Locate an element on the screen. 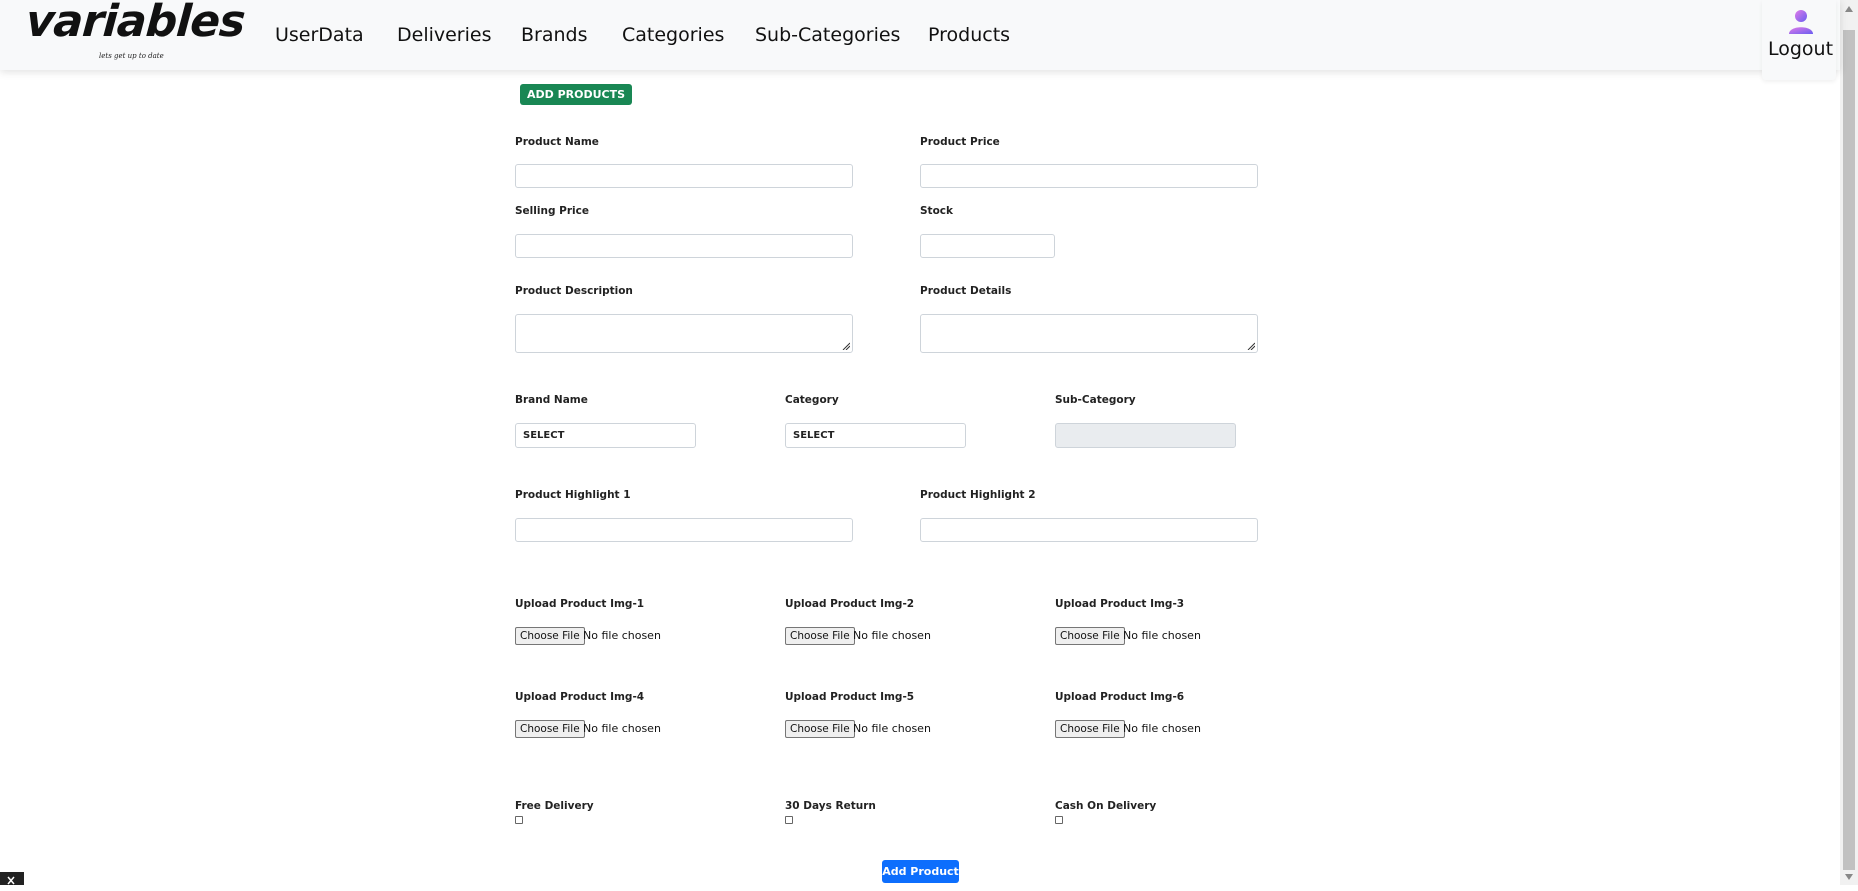  brand-logo: variables lets get up to date is located at coordinates (135, 33).